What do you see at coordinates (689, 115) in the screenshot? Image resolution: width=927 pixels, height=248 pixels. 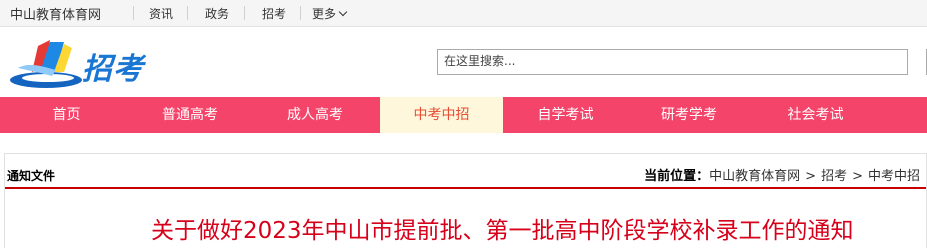 I see `nav-item-postgrad: 研考学考` at bounding box center [689, 115].